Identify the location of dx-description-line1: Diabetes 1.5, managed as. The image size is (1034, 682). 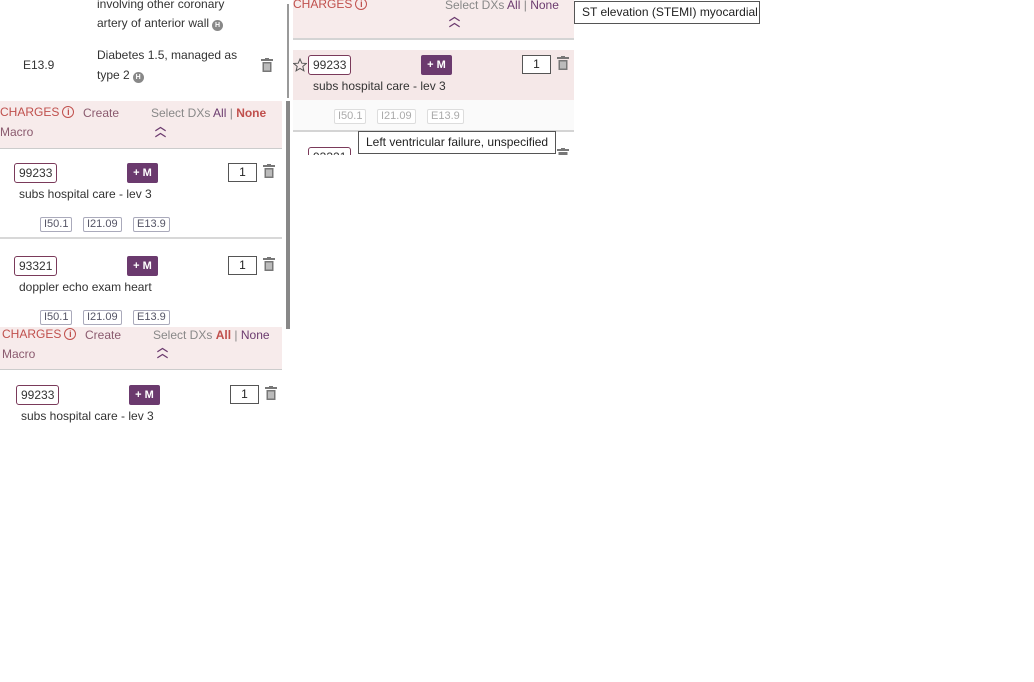
(167, 55).